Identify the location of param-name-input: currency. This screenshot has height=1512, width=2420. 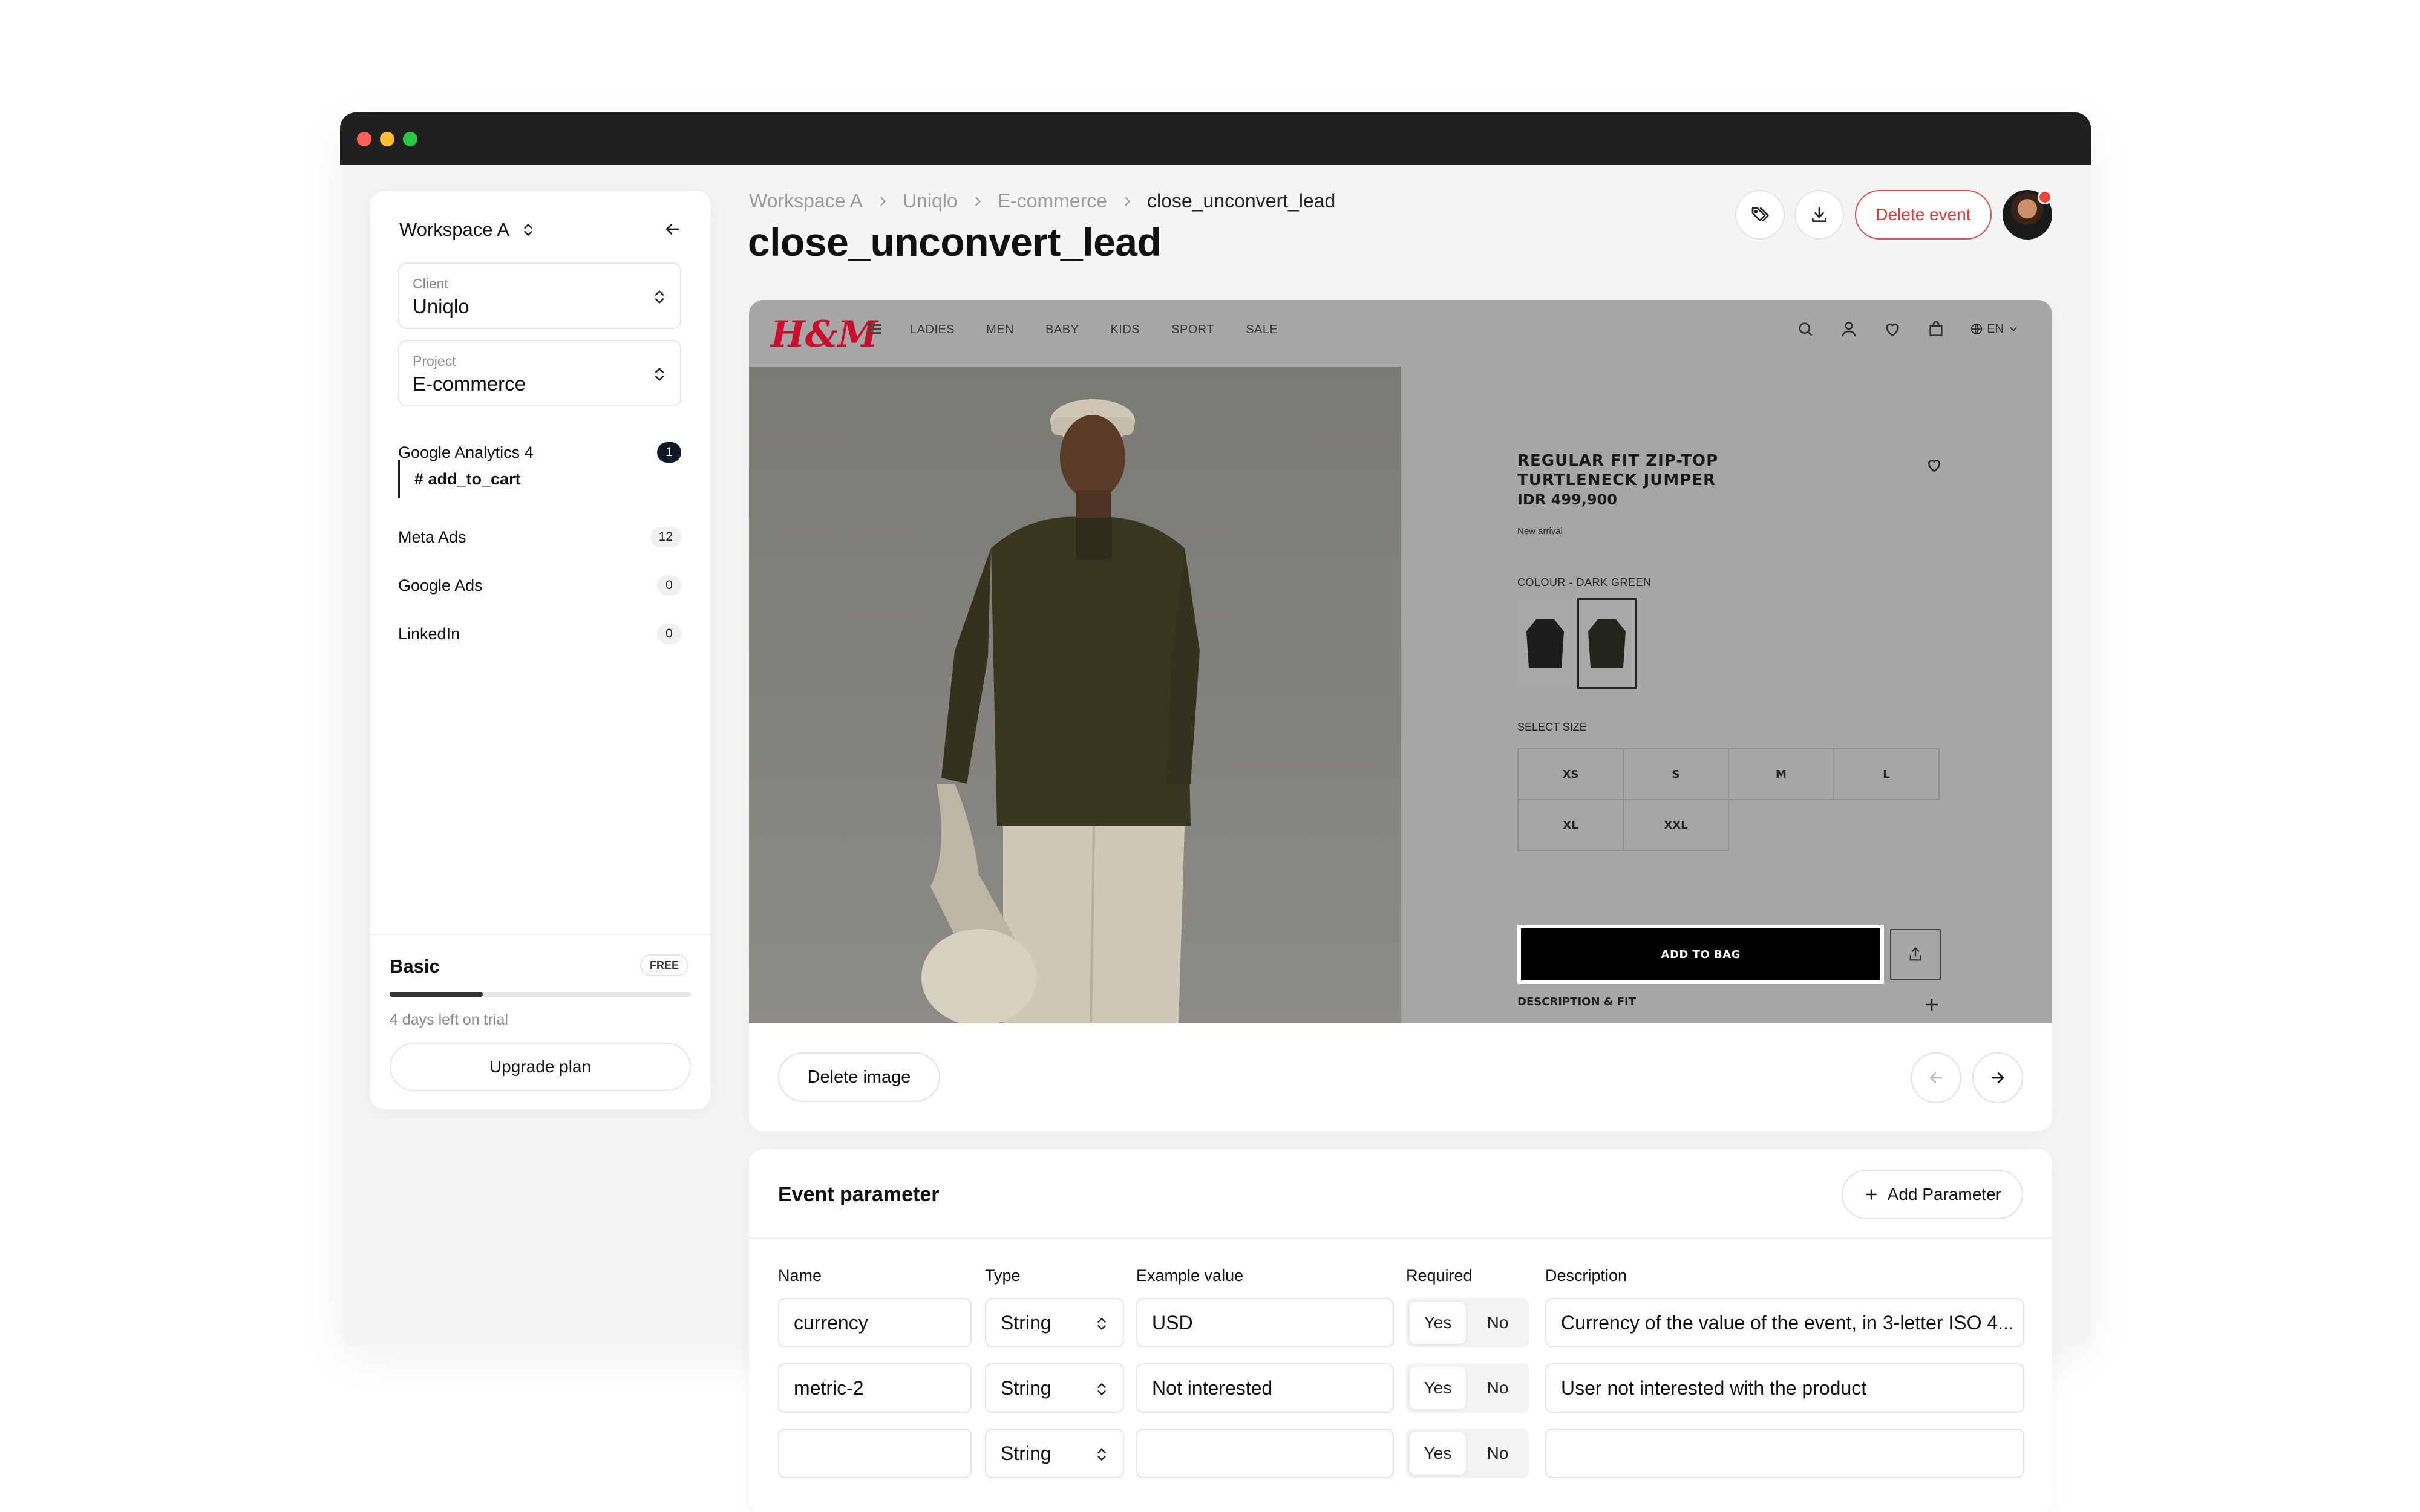
(875, 1323).